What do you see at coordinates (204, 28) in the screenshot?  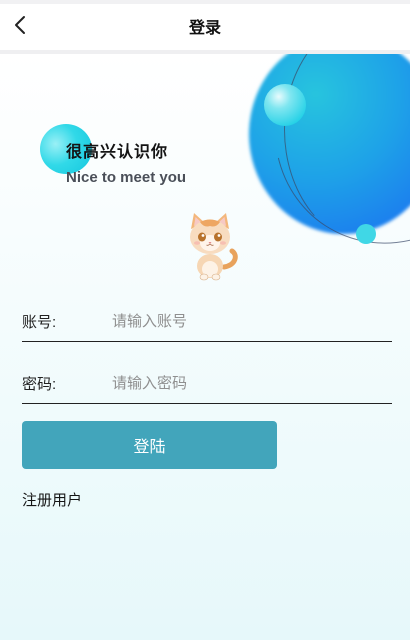 I see `page-title: 登录` at bounding box center [204, 28].